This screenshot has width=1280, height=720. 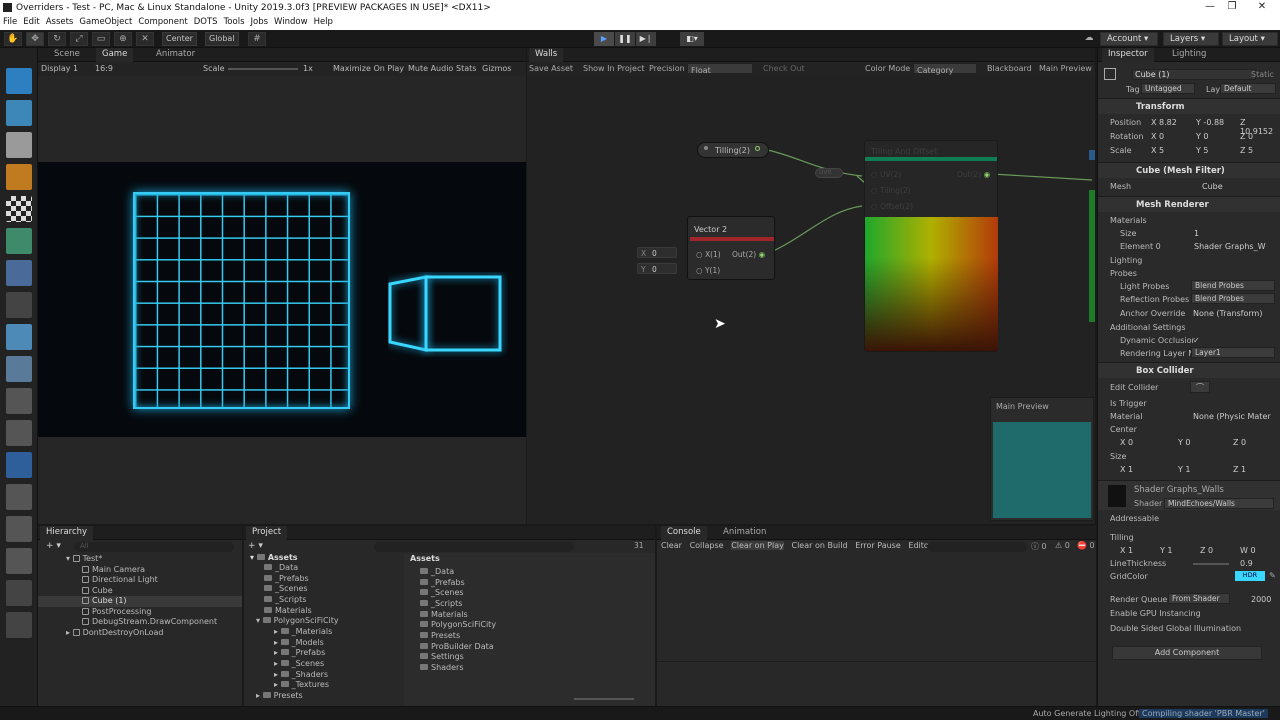 What do you see at coordinates (692, 39) in the screenshot?
I see `collab-icon: ◧▾` at bounding box center [692, 39].